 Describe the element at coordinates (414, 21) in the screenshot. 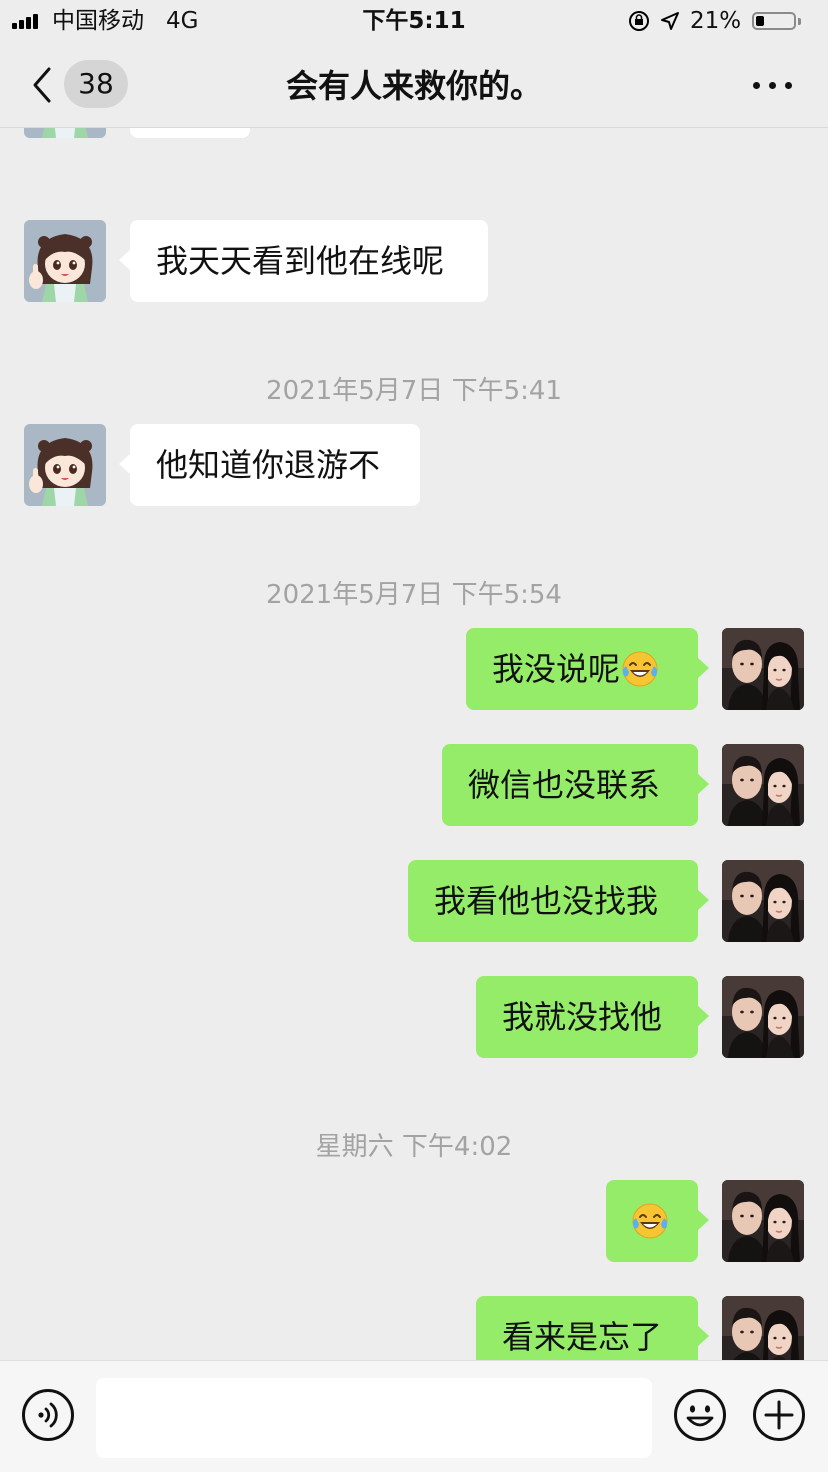

I see `status-bar: 中国移动 4G 下午5:11 21%` at that location.